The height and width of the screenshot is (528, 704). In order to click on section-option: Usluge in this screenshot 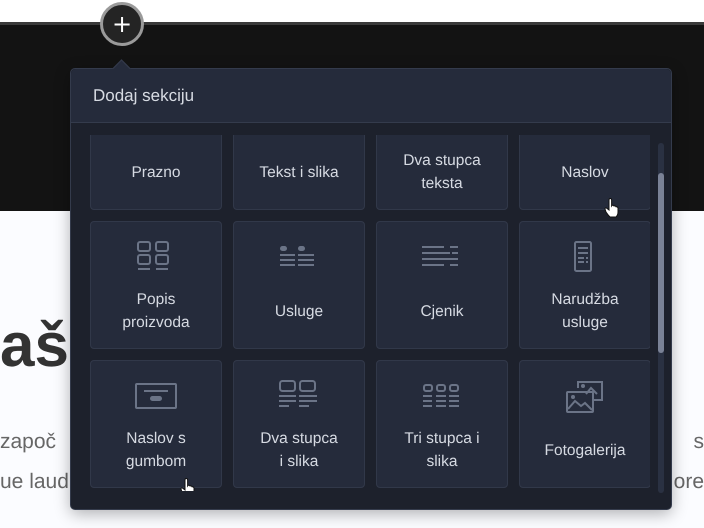, I will do `click(299, 285)`.